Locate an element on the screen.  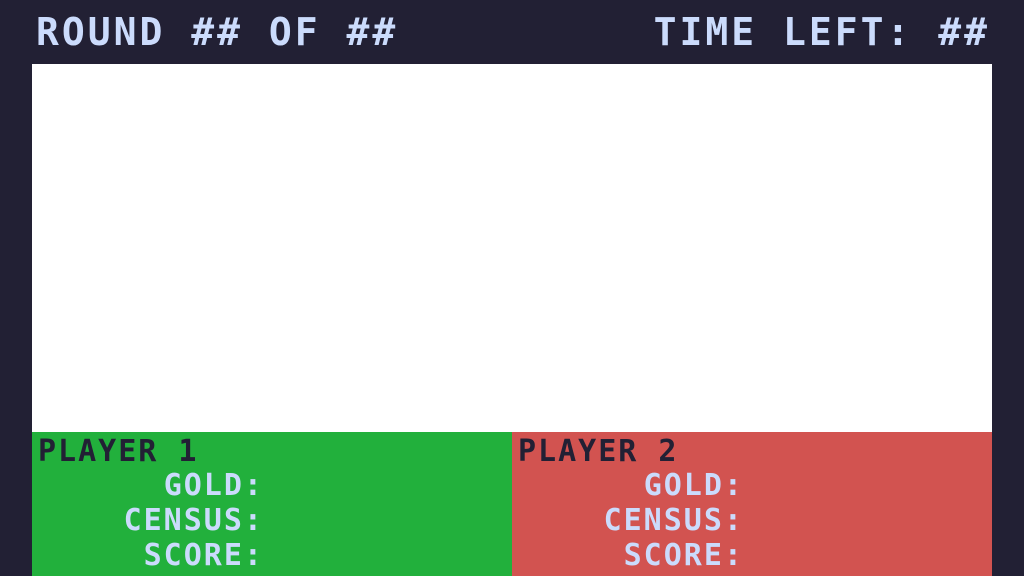
player-1-score-label: SCORE: is located at coordinates (203, 555).